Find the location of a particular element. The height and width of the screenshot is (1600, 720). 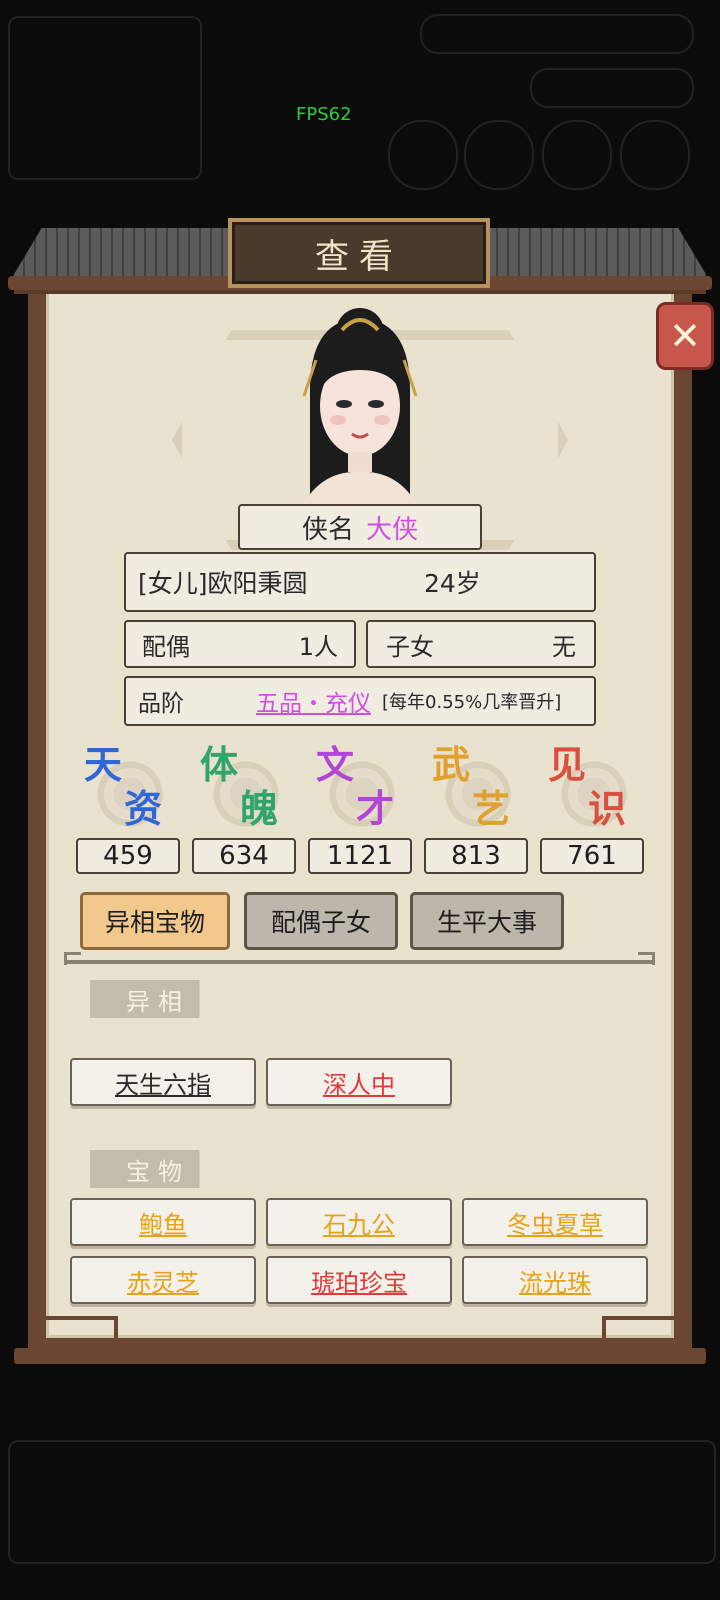

stat-title: 武艺 is located at coordinates (476, 792).